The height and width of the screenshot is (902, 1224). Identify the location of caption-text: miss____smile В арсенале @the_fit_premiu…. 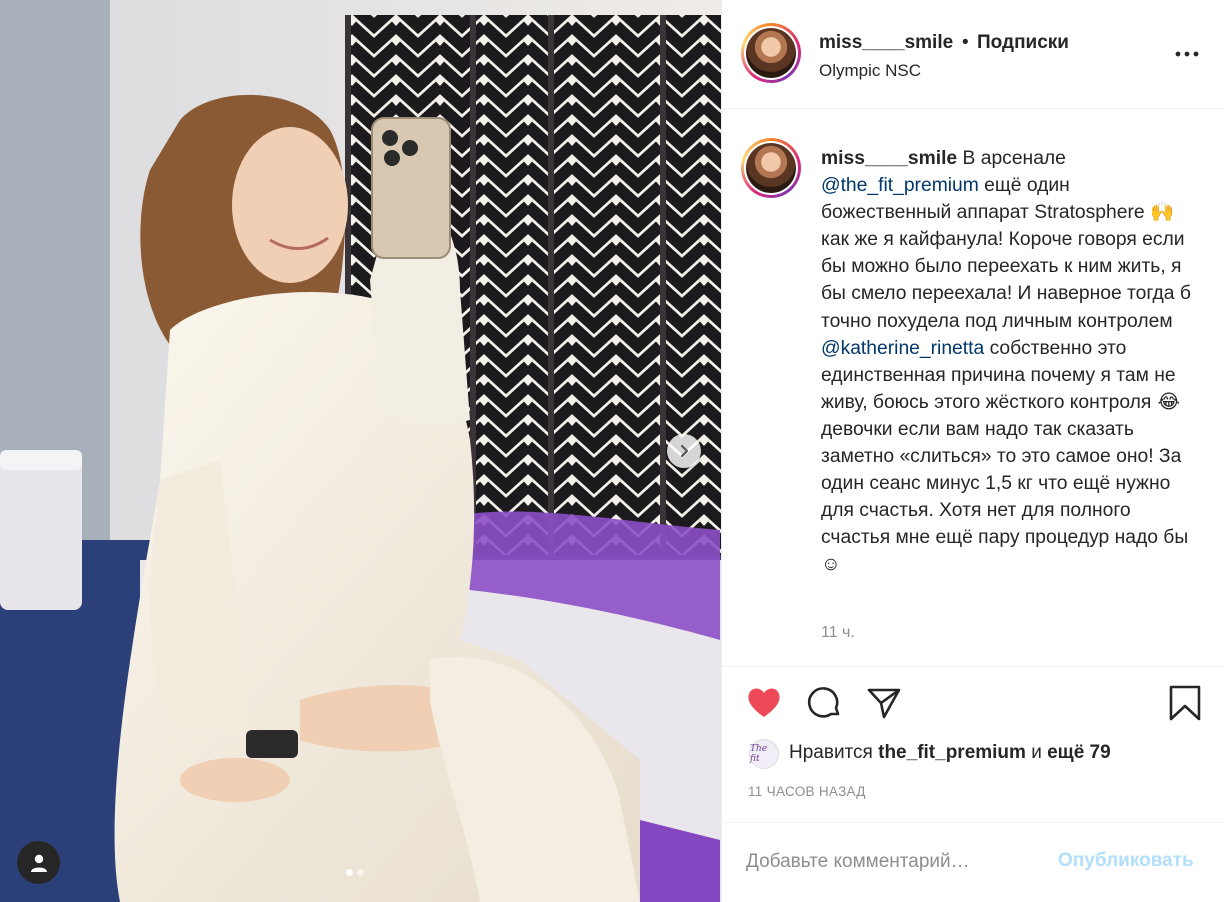
(1008, 362).